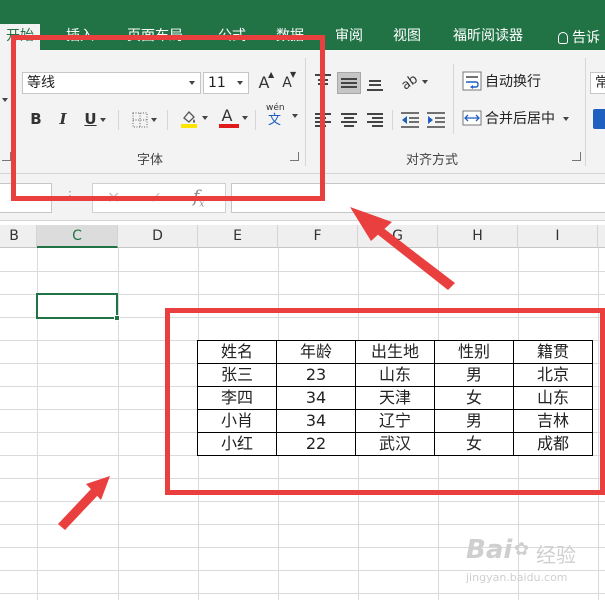  What do you see at coordinates (525, 565) in the screenshot?
I see `watermark: Bai ✿ 经验 jingyan.baidu.com` at bounding box center [525, 565].